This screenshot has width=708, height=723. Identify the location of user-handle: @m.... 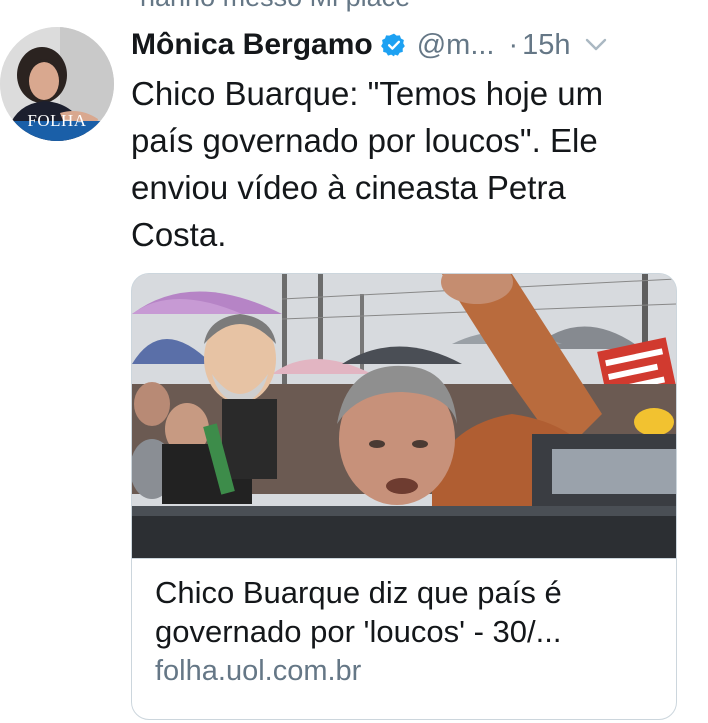
(456, 45).